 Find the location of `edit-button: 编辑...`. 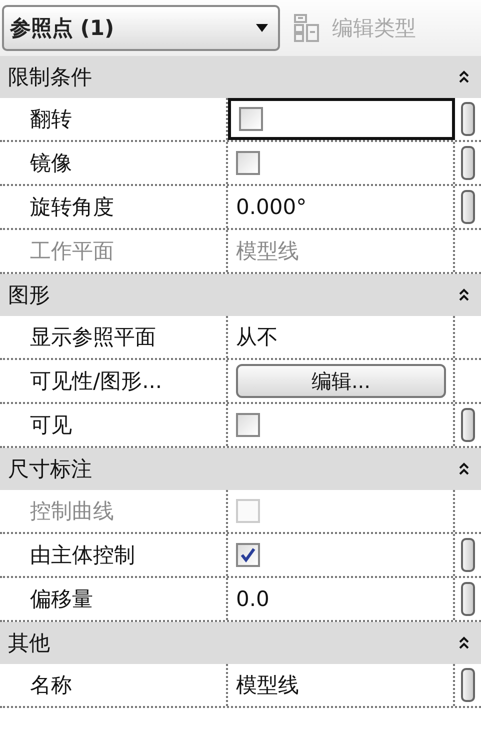

edit-button: 编辑... is located at coordinates (341, 381).